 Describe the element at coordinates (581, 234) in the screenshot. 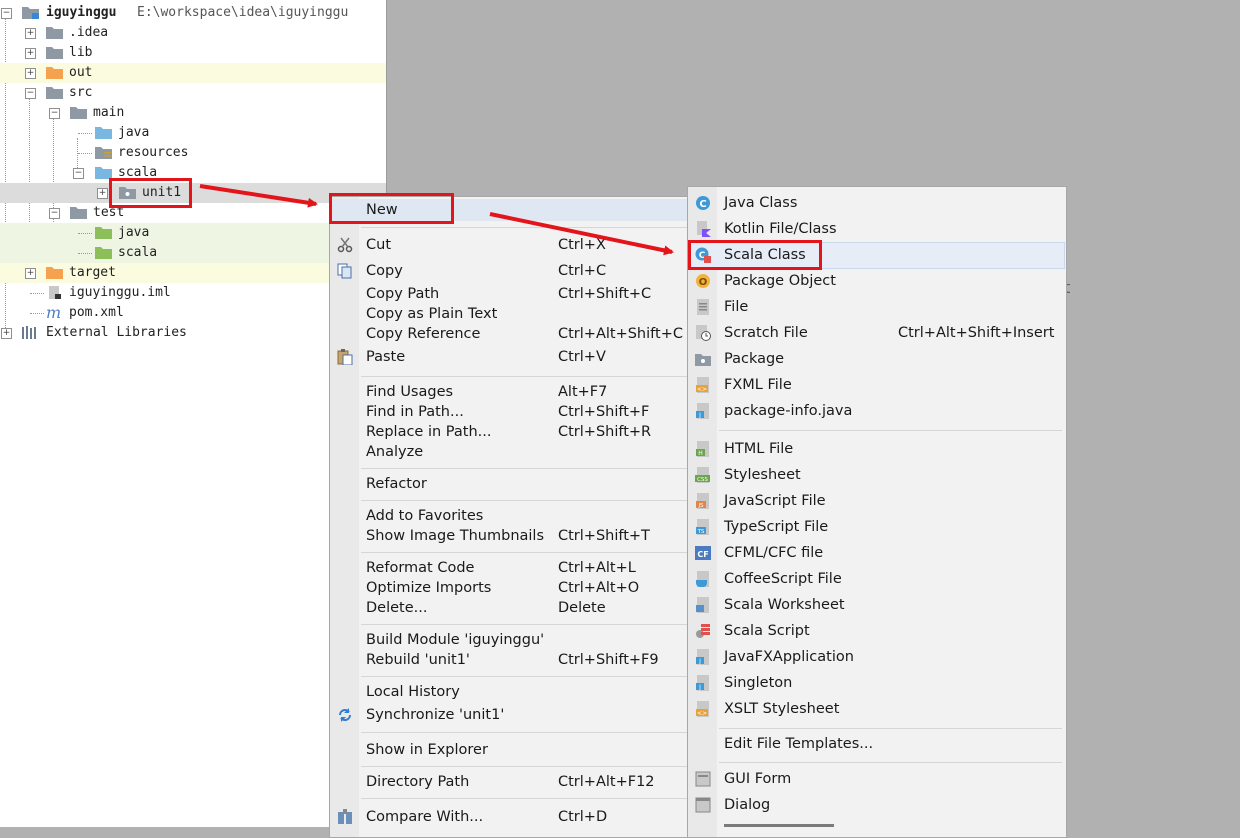

I see `arrow-to-scala-class` at that location.